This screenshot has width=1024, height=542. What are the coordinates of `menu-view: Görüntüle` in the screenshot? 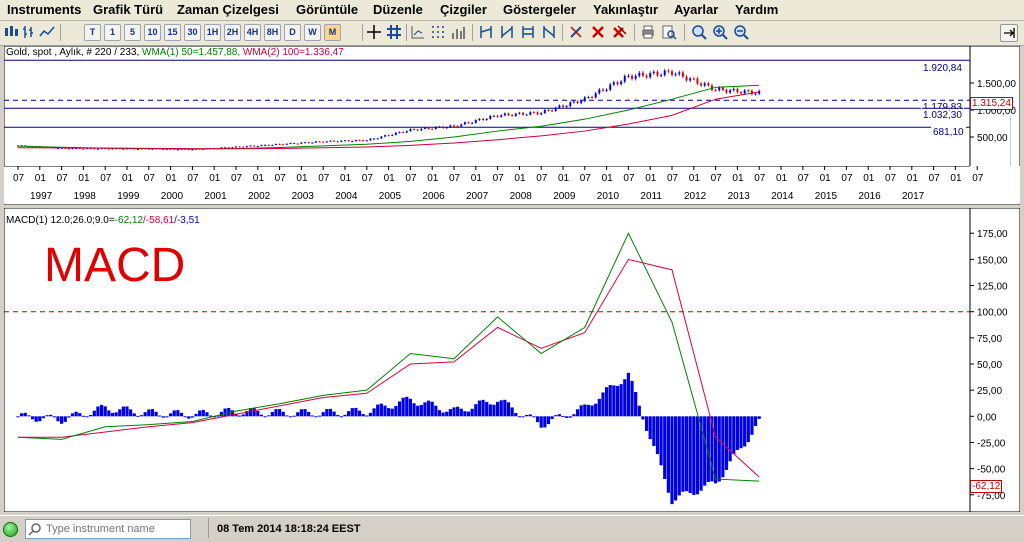 It's located at (327, 9).